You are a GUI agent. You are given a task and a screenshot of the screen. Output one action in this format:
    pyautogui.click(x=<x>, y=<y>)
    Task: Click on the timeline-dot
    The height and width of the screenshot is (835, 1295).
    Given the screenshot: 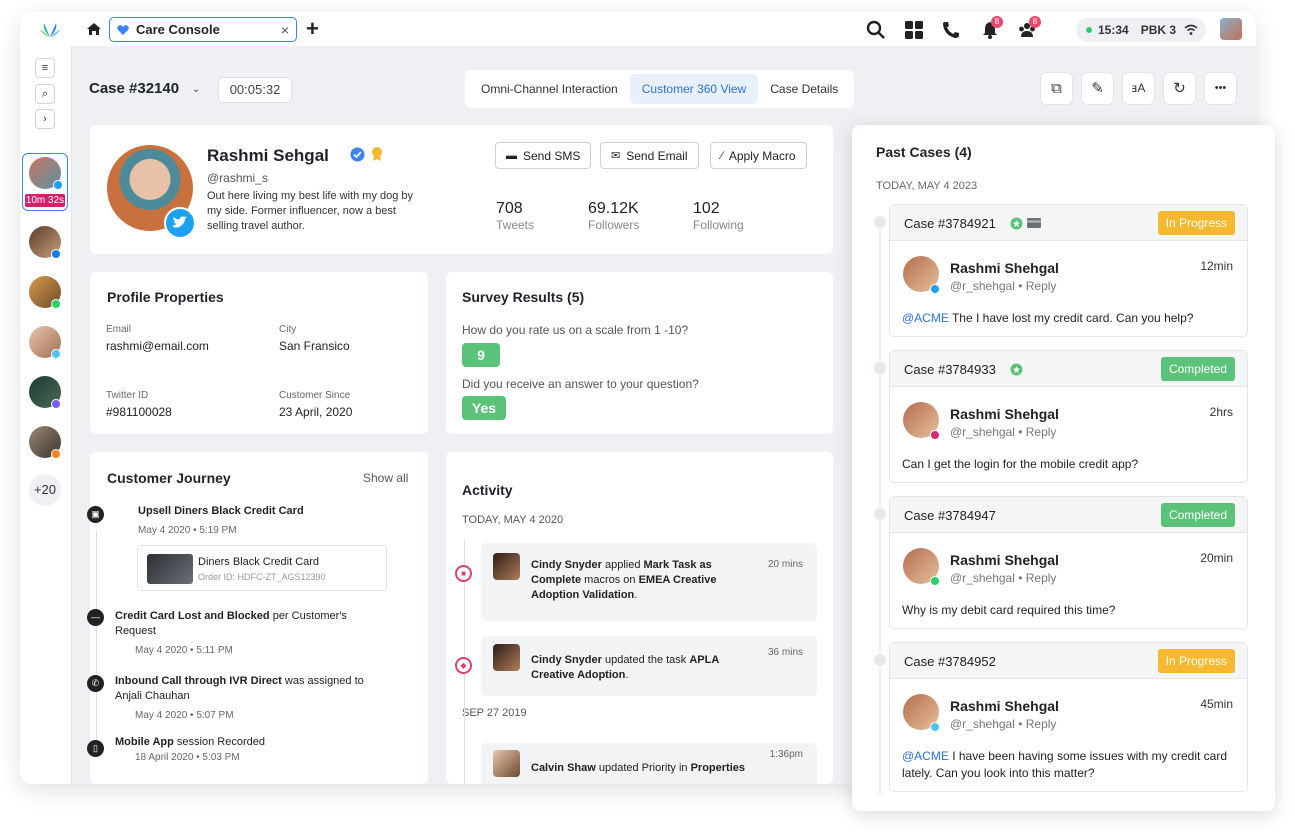 What is the action you would take?
    pyautogui.click(x=880, y=514)
    